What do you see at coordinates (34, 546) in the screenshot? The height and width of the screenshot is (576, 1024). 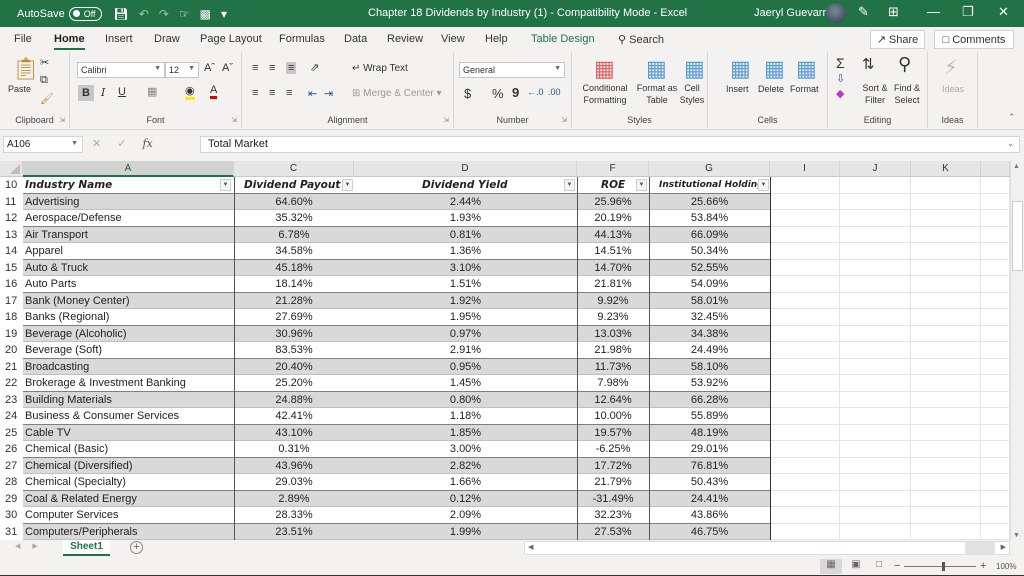 I see `next-sheet-icon: ▶` at bounding box center [34, 546].